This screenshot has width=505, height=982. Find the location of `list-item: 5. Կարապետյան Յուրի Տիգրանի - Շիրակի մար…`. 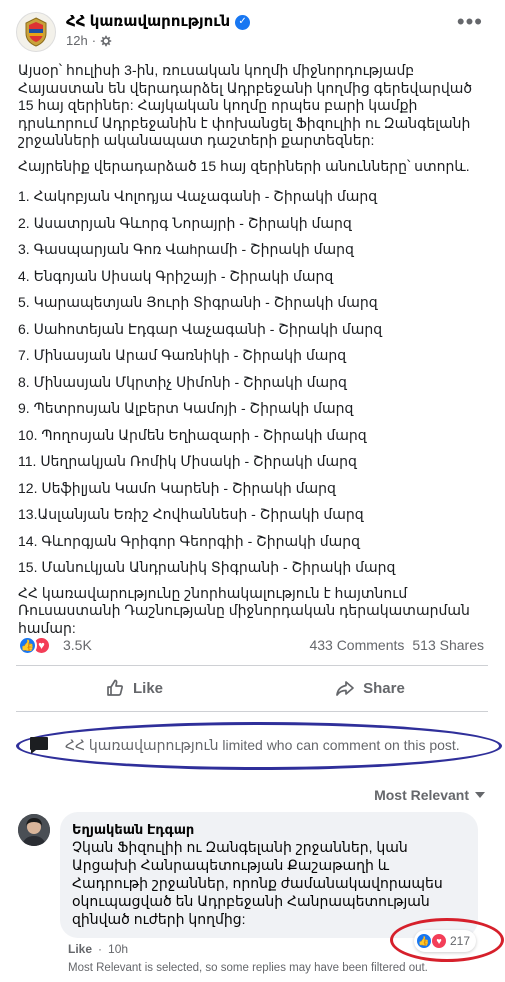

list-item: 5. Կարապետյան Յուրի Տիգրանի - Շիրակի մար… is located at coordinates (198, 302).